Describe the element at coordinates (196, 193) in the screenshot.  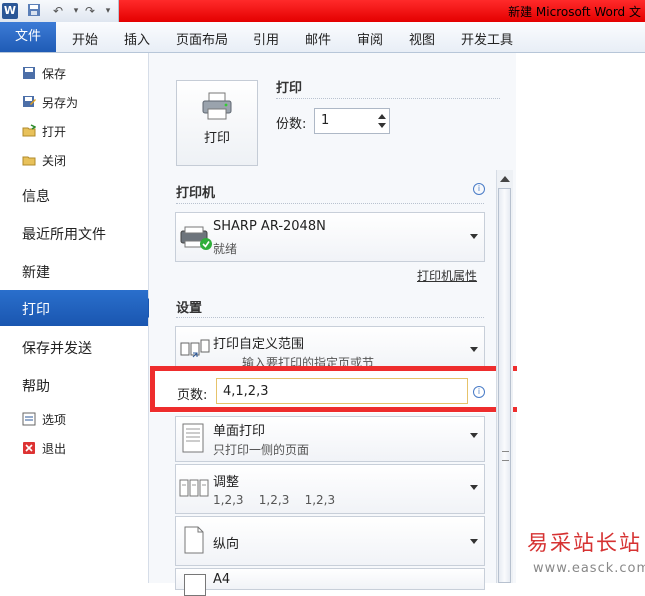
I see `printer-heading: 打印机` at that location.